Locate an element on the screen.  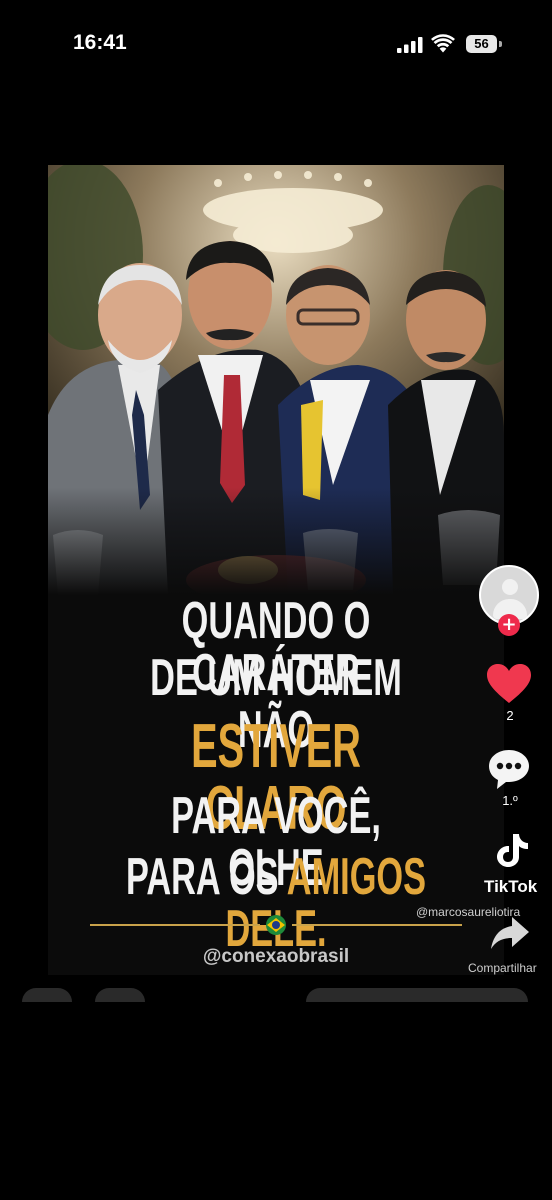
comment-count: 1.º is located at coordinates (510, 800).